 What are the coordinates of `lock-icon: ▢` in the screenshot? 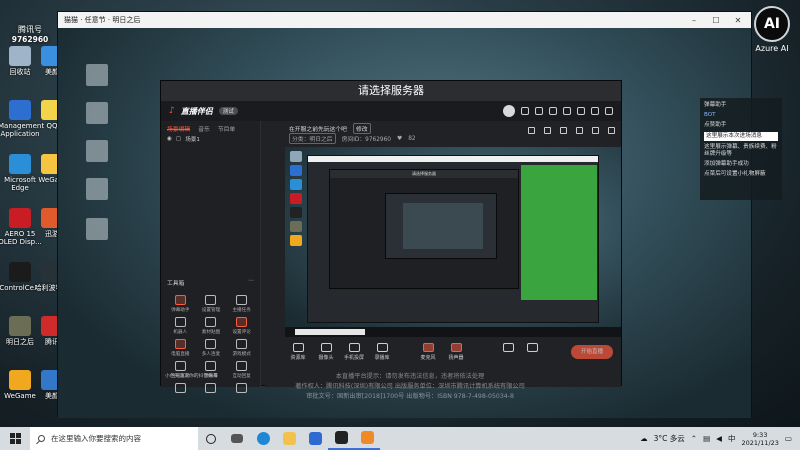 It's located at (178, 139).